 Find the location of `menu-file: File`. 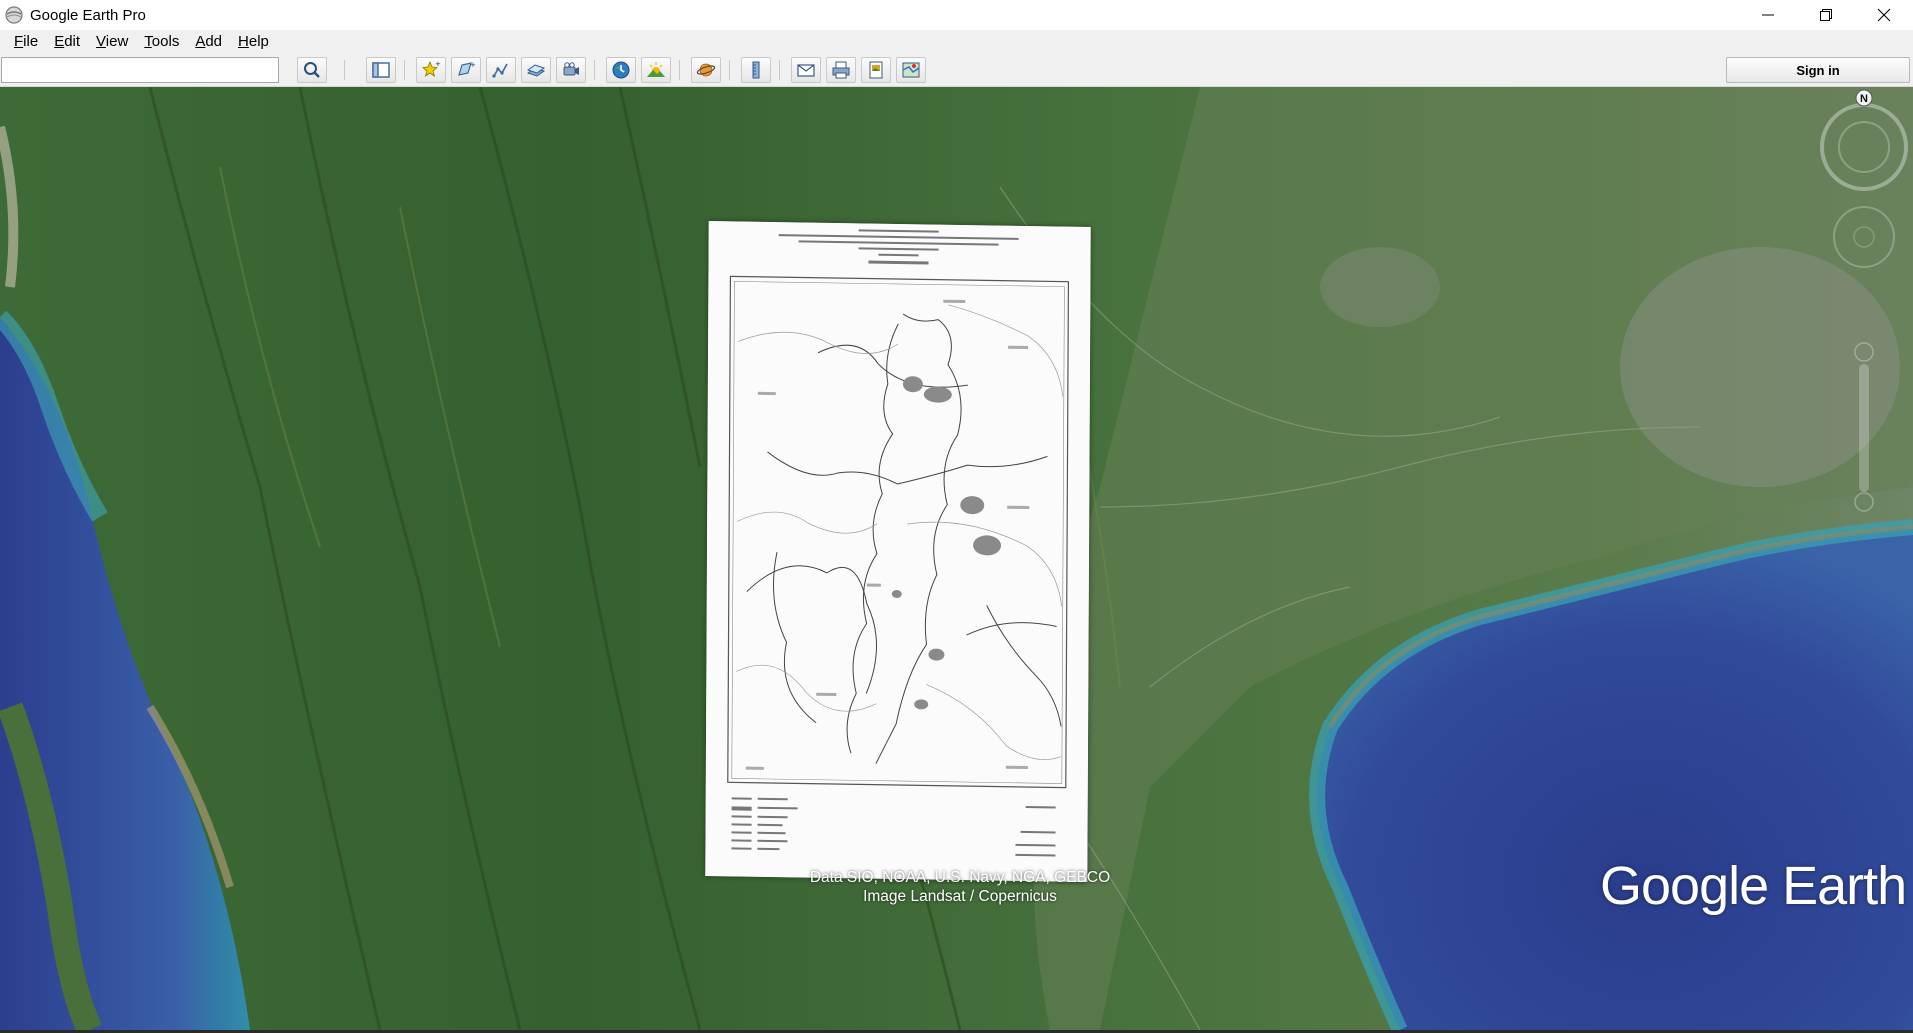

menu-file: File is located at coordinates (26, 41).